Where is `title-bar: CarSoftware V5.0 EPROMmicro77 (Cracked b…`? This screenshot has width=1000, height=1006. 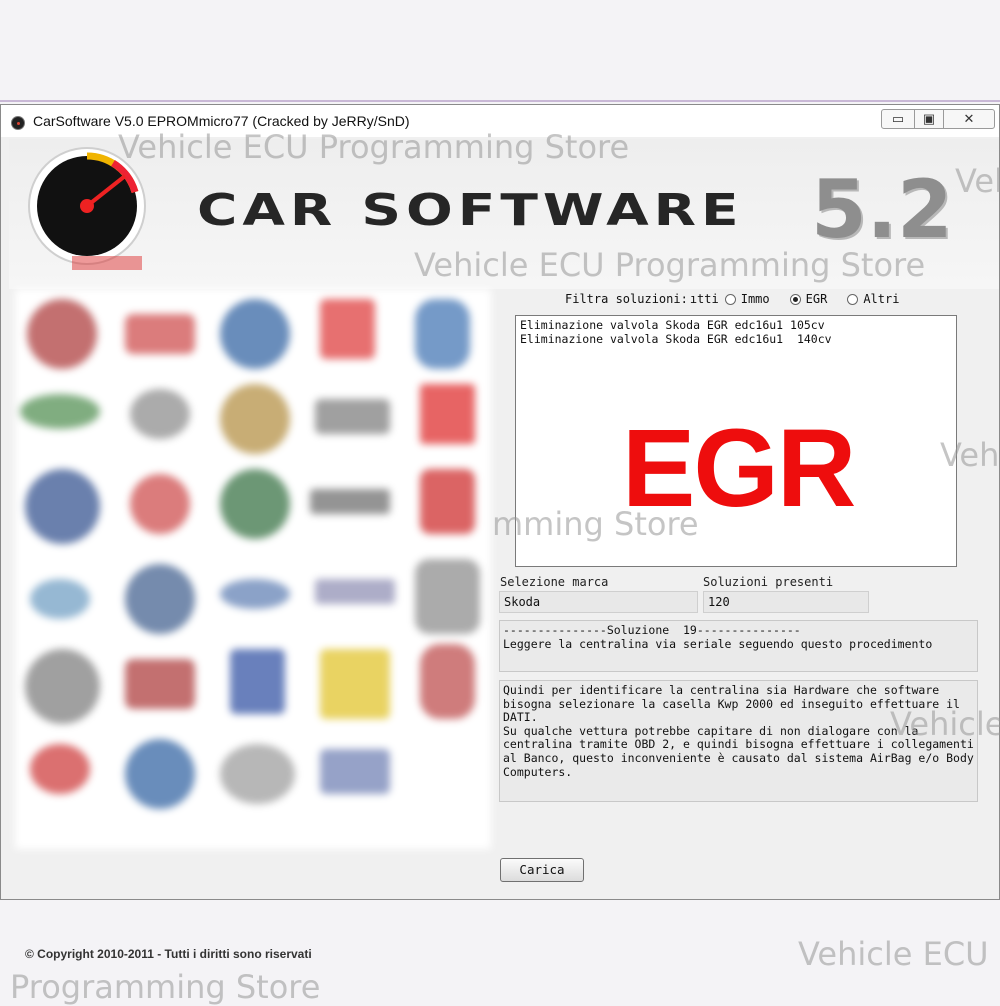 title-bar: CarSoftware V5.0 EPROMmicro77 (Cracked b… is located at coordinates (500, 121).